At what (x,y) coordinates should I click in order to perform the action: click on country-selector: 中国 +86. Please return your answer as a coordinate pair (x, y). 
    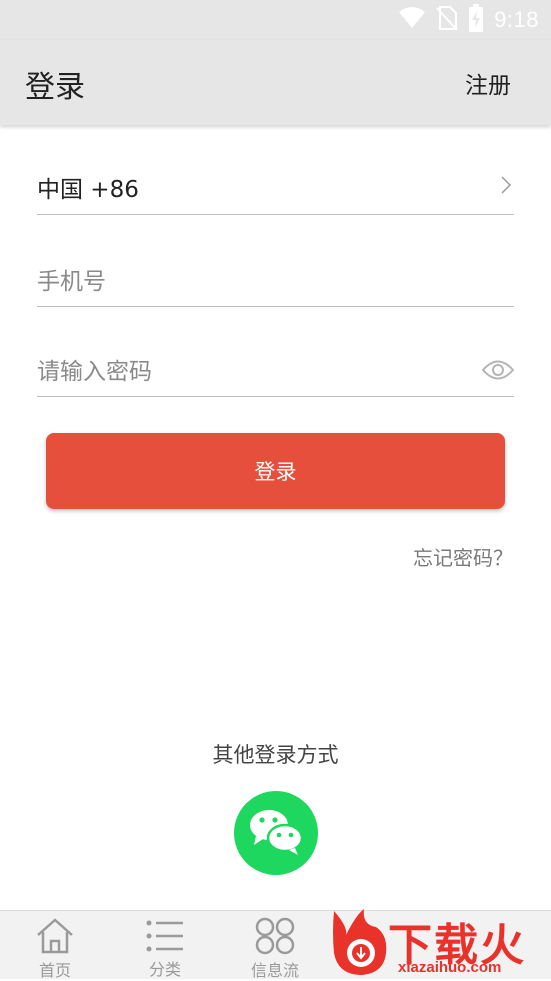
    Looking at the image, I should click on (275, 180).